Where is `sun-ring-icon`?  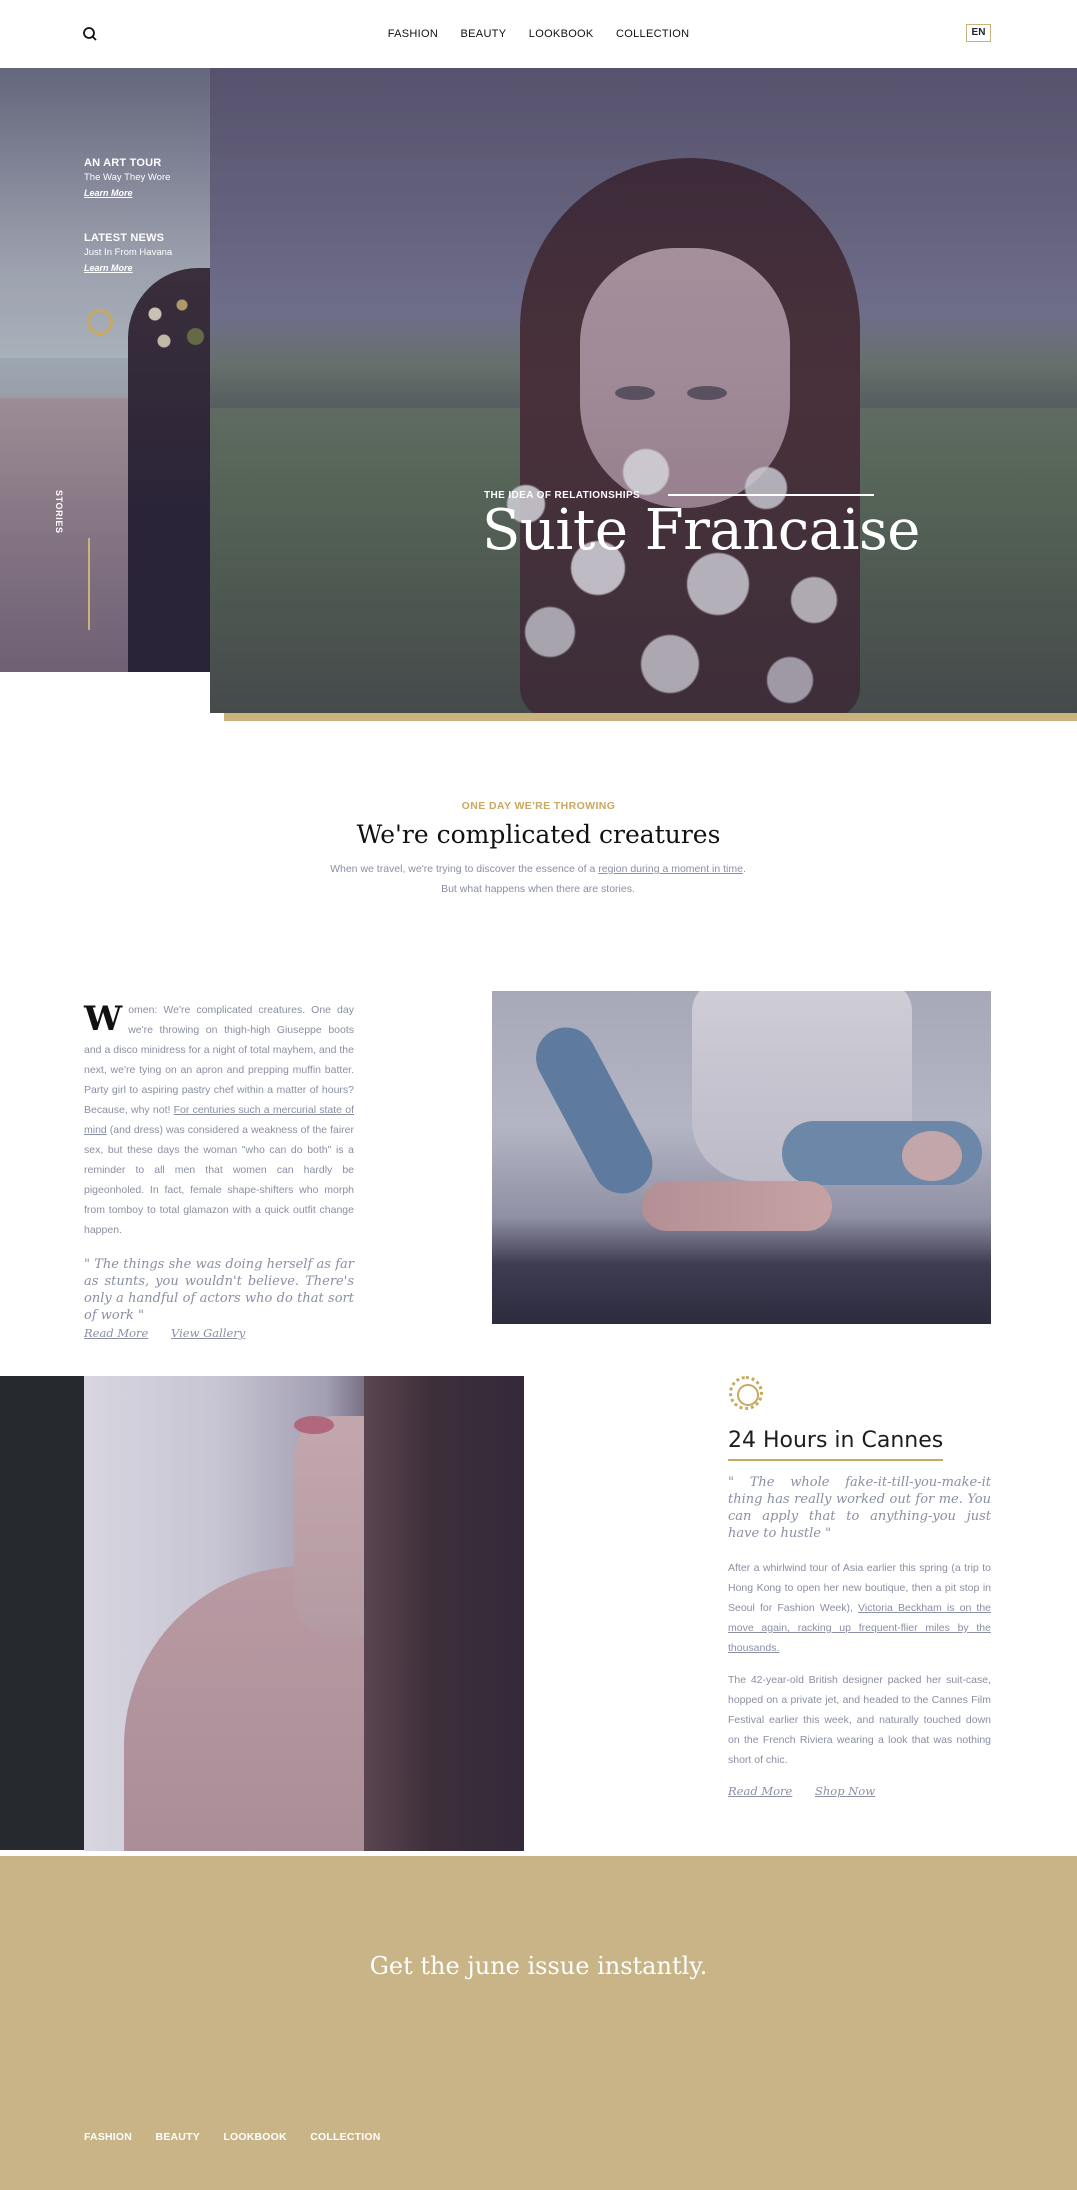
sun-ring-icon is located at coordinates (746, 1393).